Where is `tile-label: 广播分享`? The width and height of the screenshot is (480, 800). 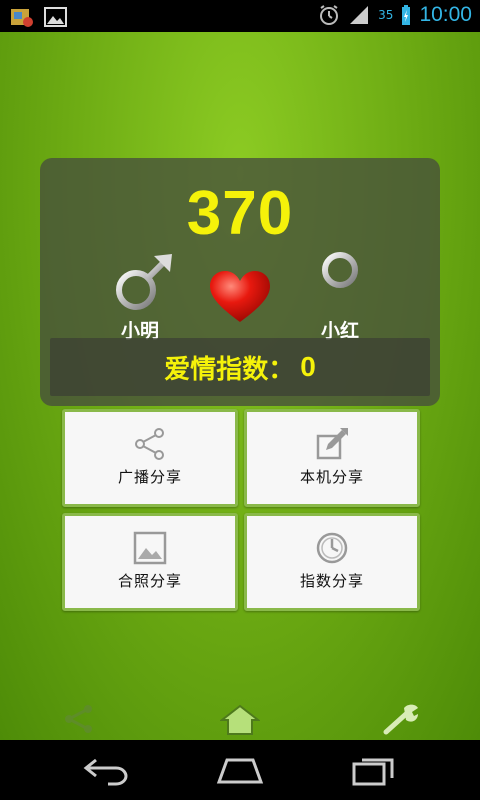
tile-label: 广播分享 is located at coordinates (149, 477).